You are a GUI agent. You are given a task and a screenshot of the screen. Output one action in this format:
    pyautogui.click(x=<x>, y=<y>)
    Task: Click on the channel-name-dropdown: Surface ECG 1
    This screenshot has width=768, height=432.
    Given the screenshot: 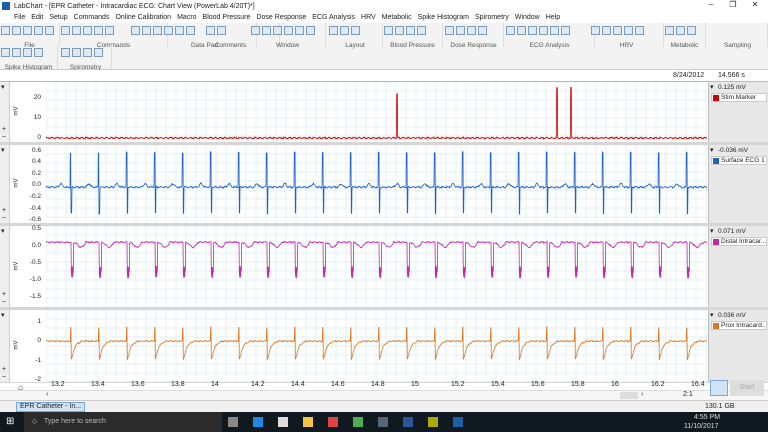 What is the action you would take?
    pyautogui.click(x=739, y=160)
    